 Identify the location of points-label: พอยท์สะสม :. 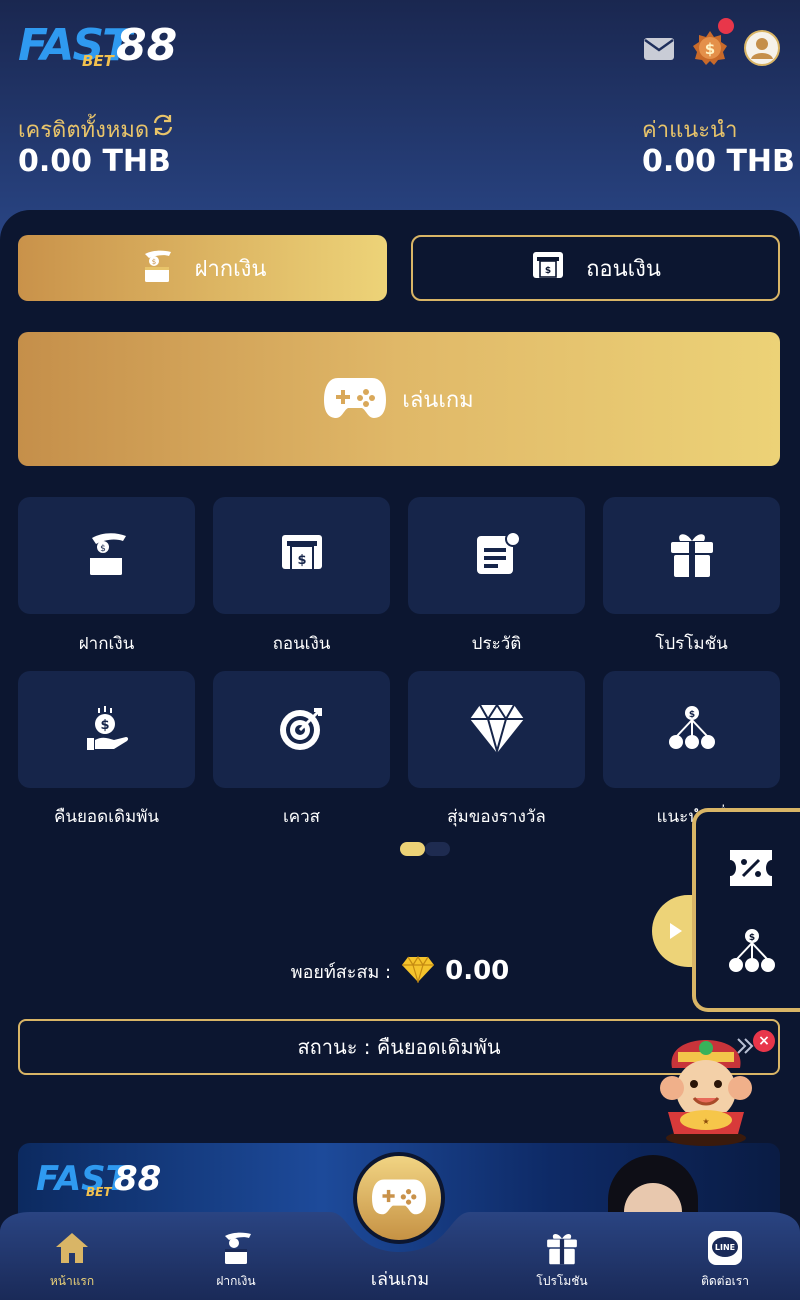
(341, 972).